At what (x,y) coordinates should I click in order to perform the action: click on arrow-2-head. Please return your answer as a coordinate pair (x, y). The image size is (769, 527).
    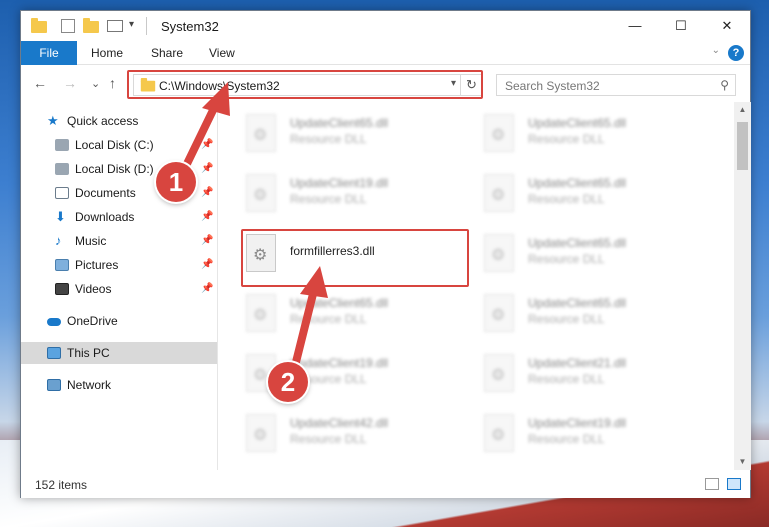
    Looking at the image, I should click on (314, 282).